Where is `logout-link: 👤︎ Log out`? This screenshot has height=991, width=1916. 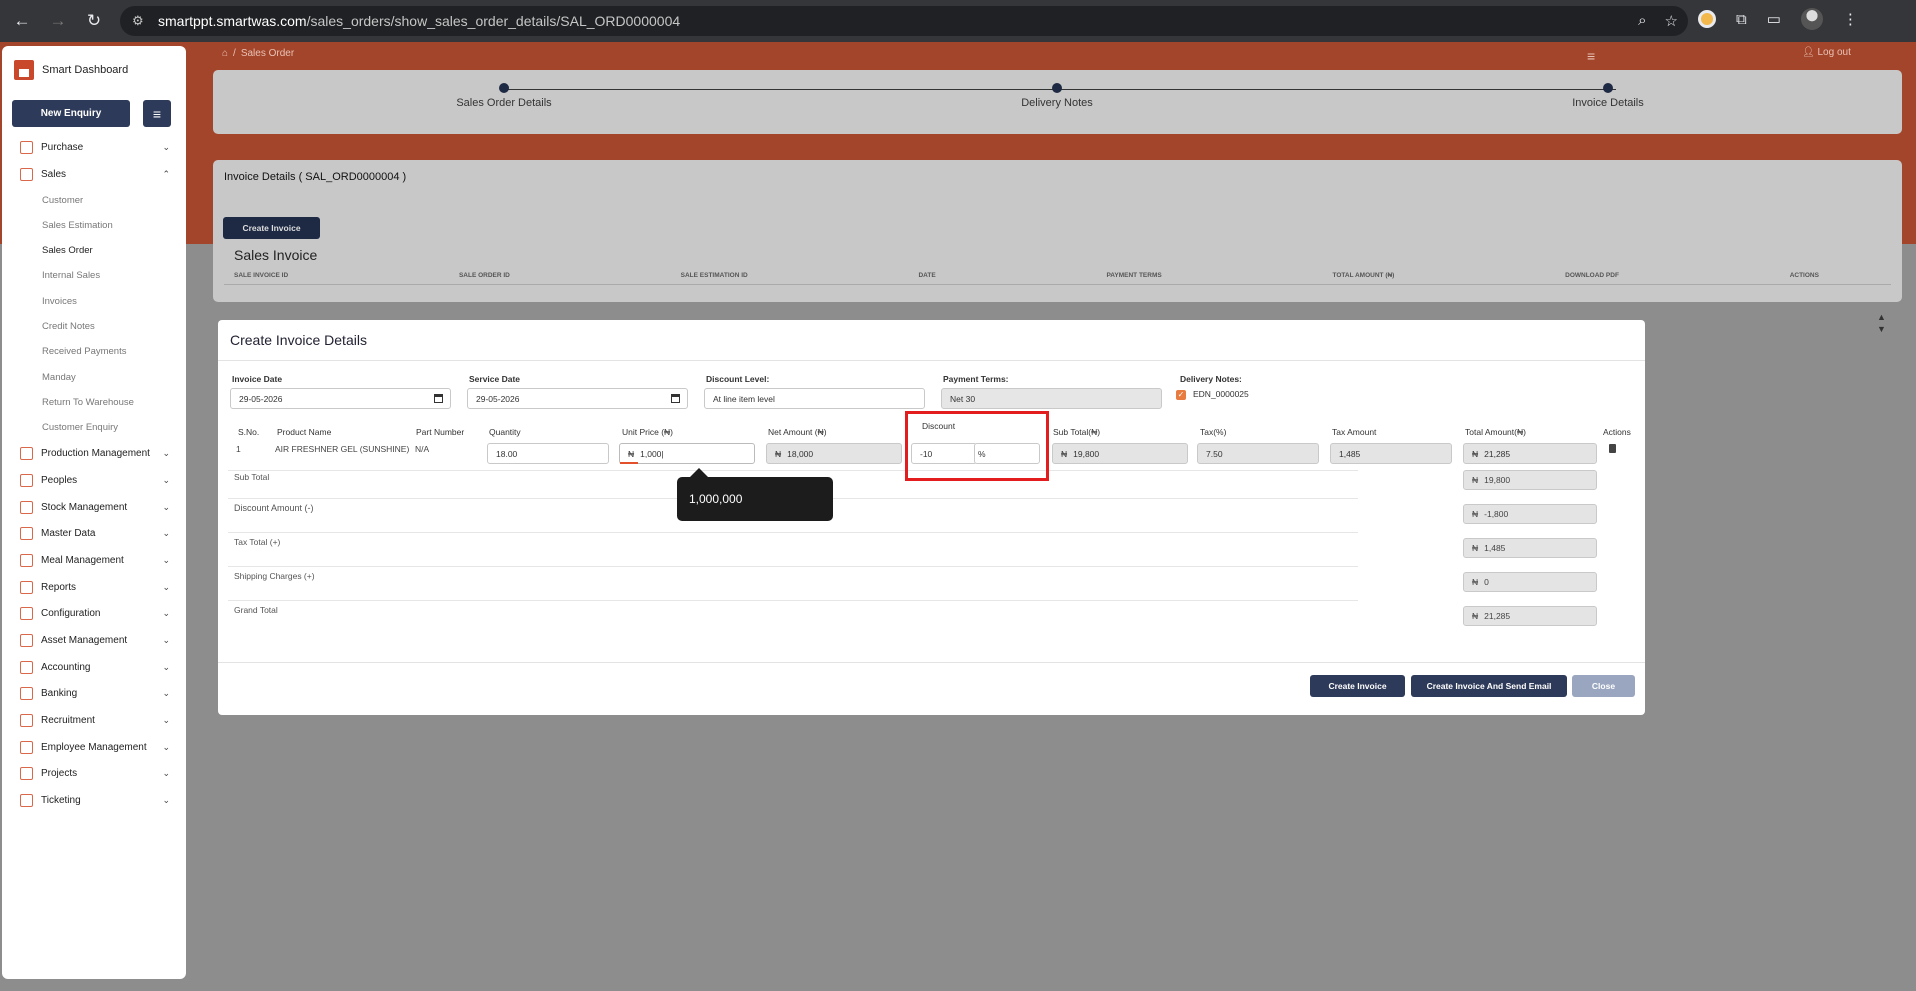
logout-link: 👤︎ Log out is located at coordinates (1826, 52).